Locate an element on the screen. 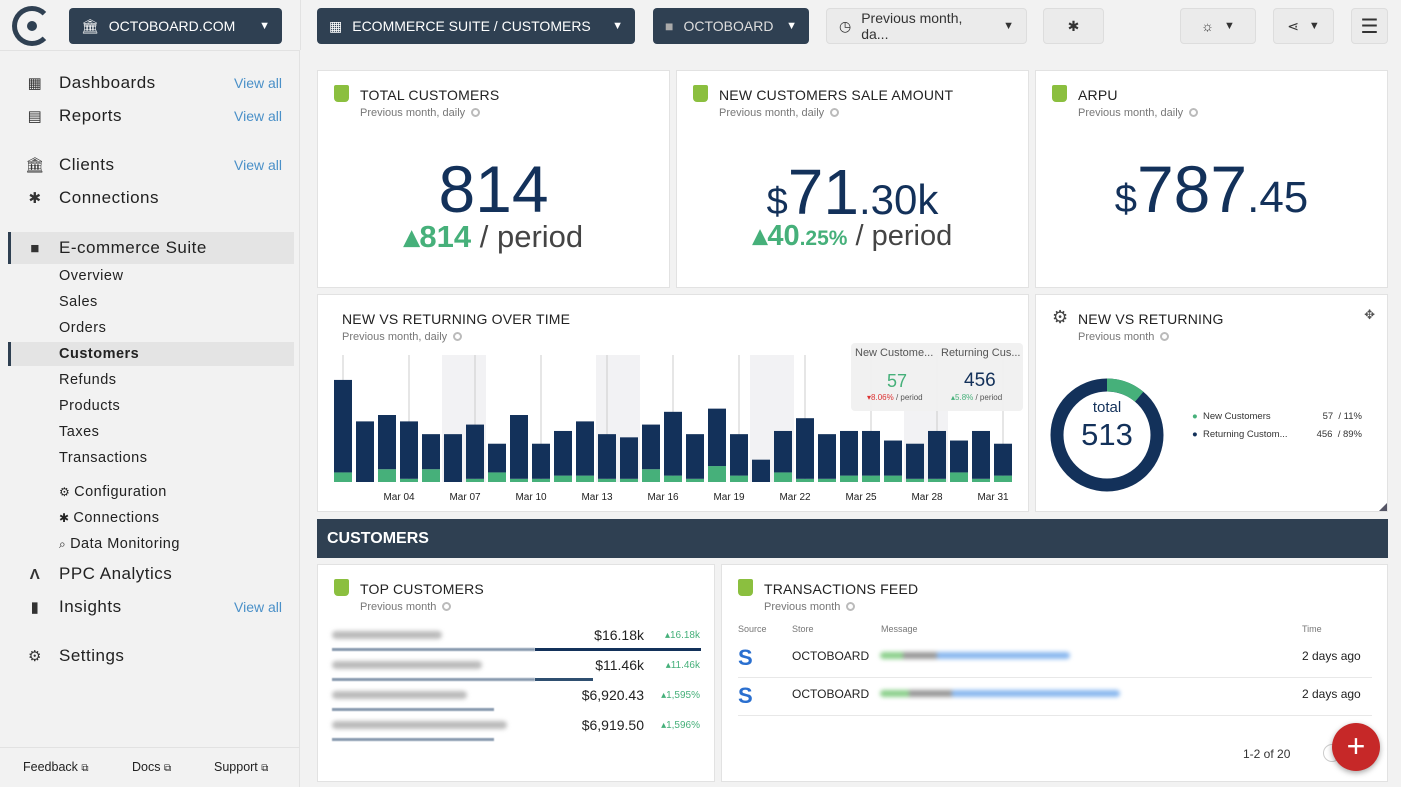 The width and height of the screenshot is (1401, 787). gear-icon: ⚙ is located at coordinates (1060, 317).